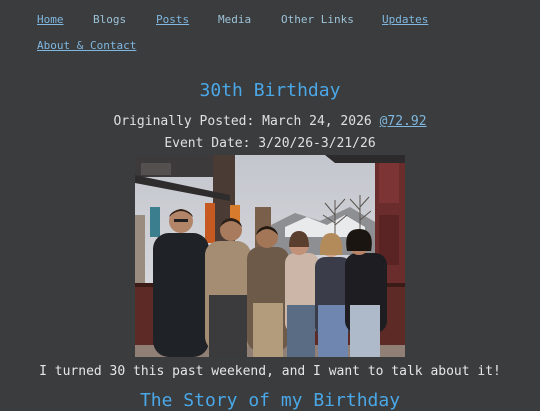  I want to click on nav-media-link: Media, so click(234, 19).